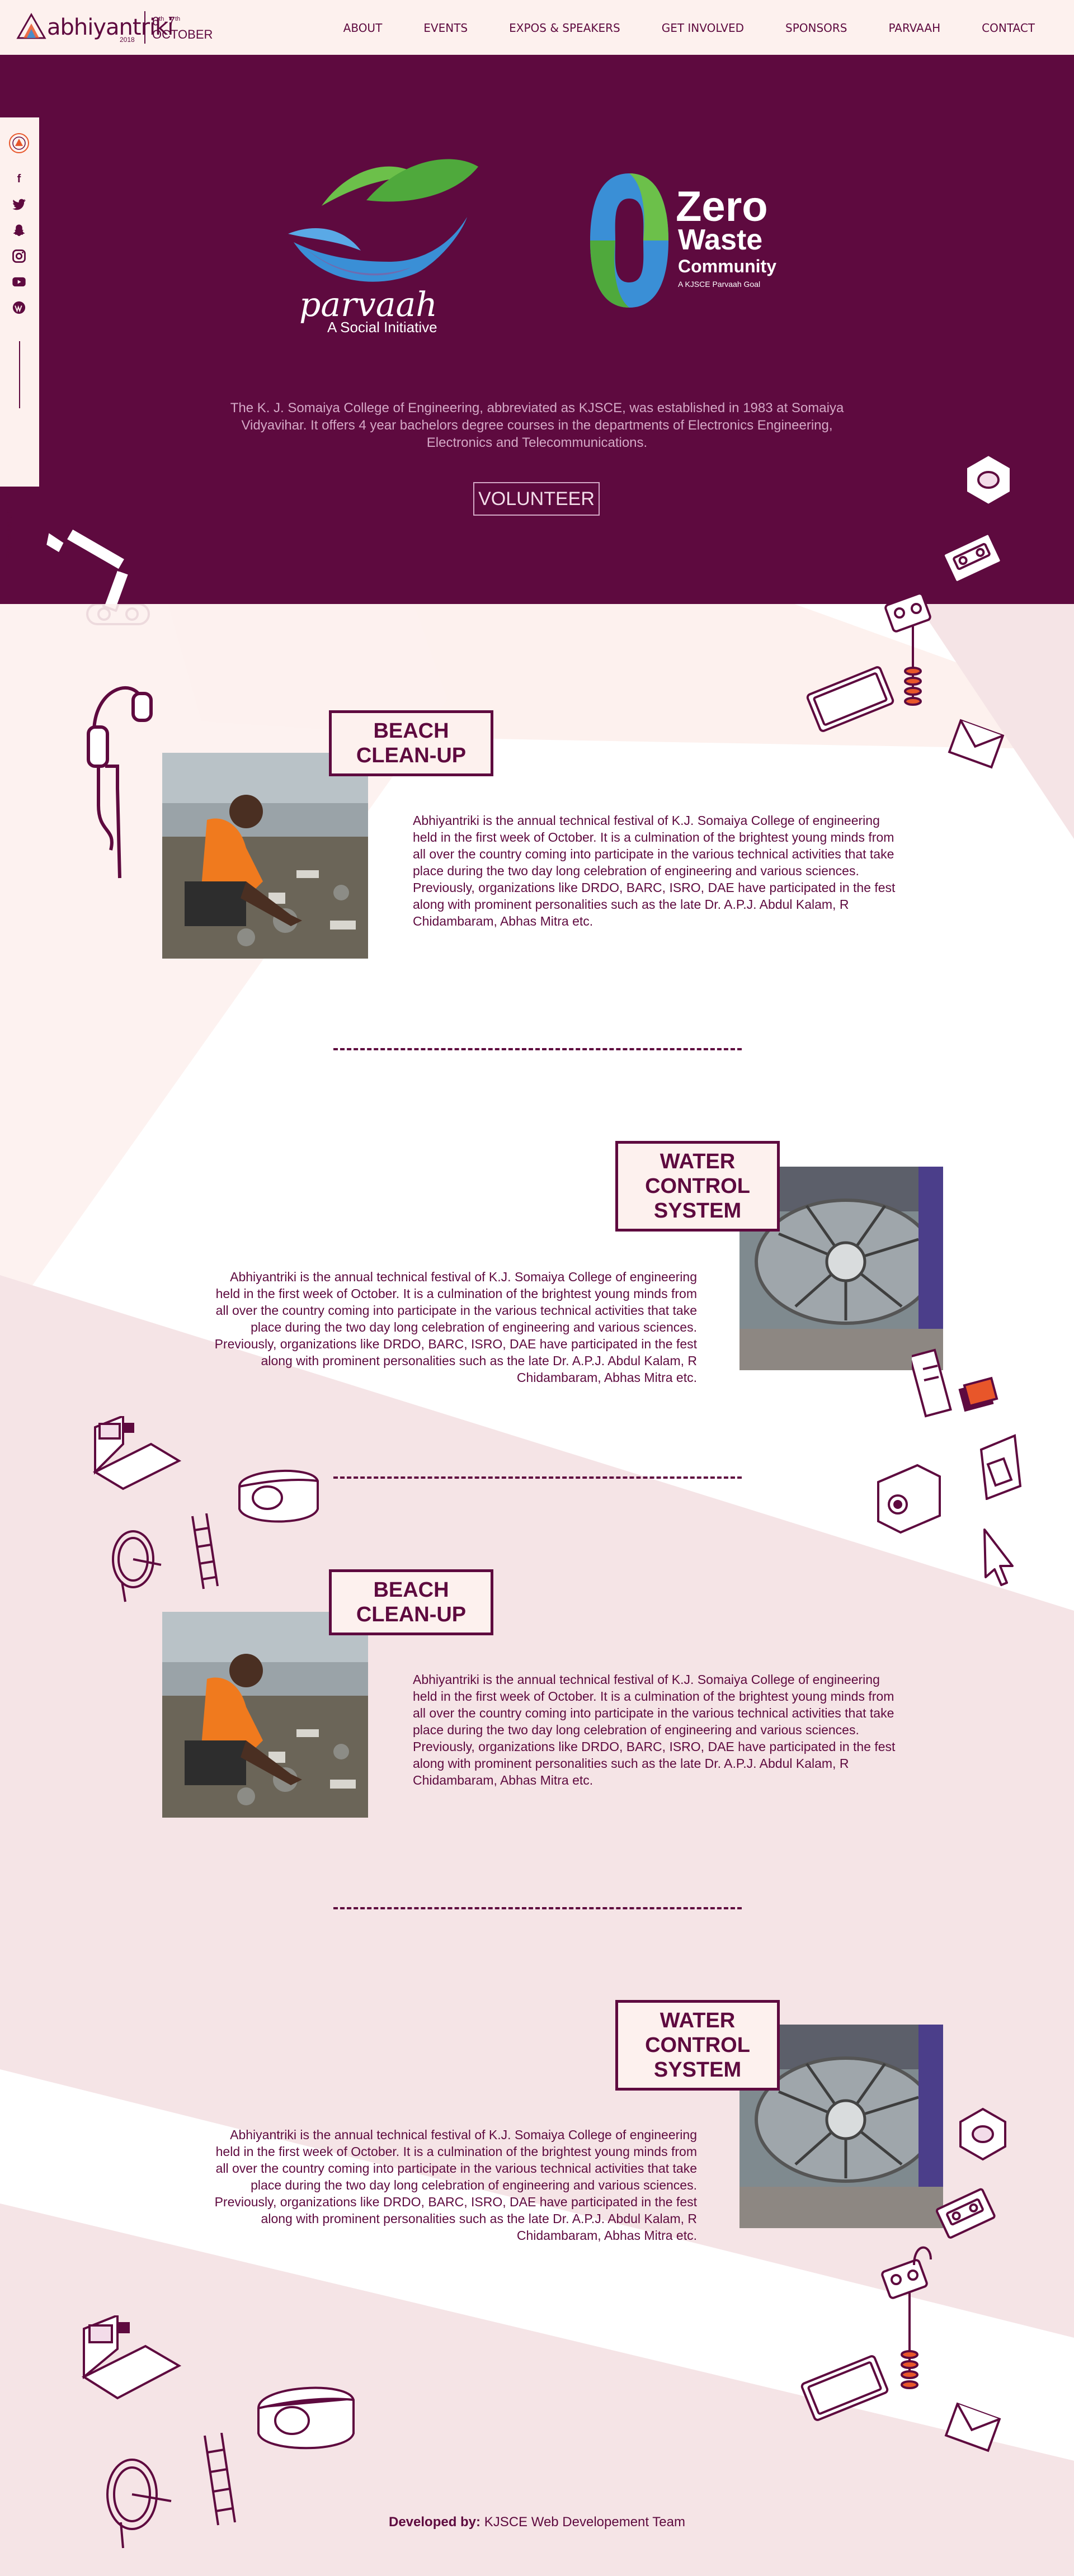  Describe the element at coordinates (182, 26) in the screenshot. I see `event-date: 6th-7th OCTOBER` at that location.